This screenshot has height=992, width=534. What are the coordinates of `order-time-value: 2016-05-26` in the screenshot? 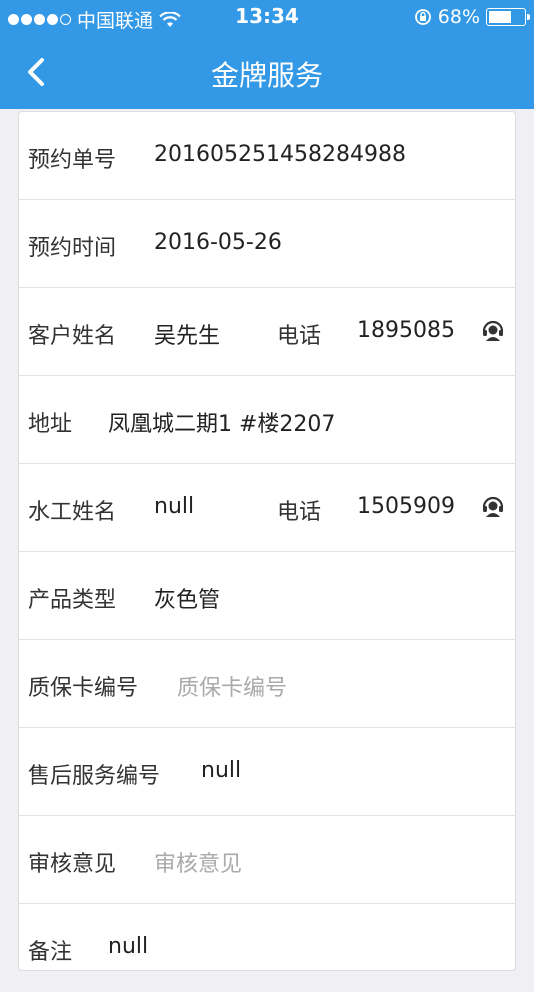 It's located at (218, 242).